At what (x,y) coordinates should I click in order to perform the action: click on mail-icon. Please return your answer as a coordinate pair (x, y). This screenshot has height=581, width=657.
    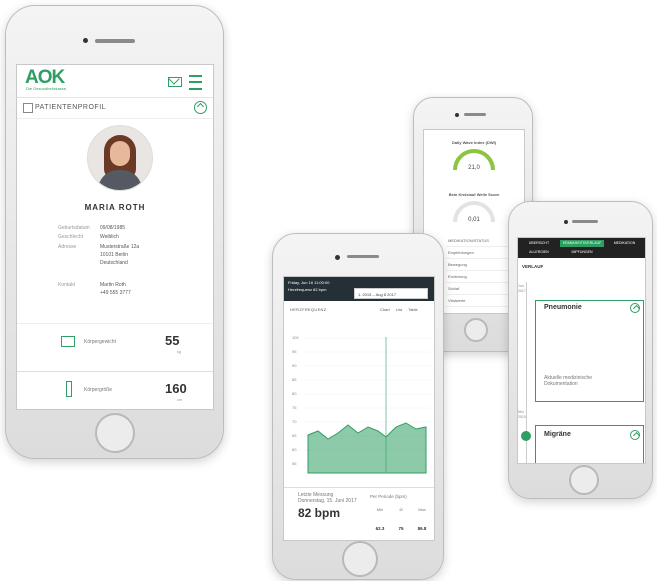
    Looking at the image, I should click on (175, 82).